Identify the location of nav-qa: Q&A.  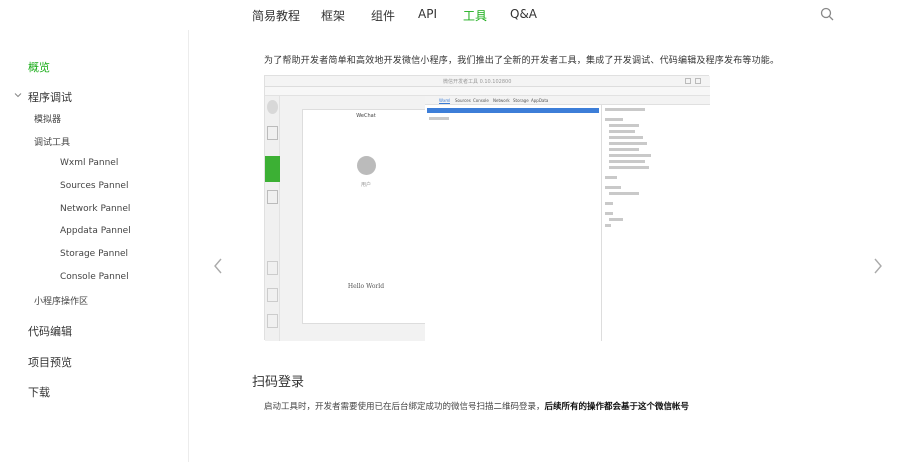
(523, 14).